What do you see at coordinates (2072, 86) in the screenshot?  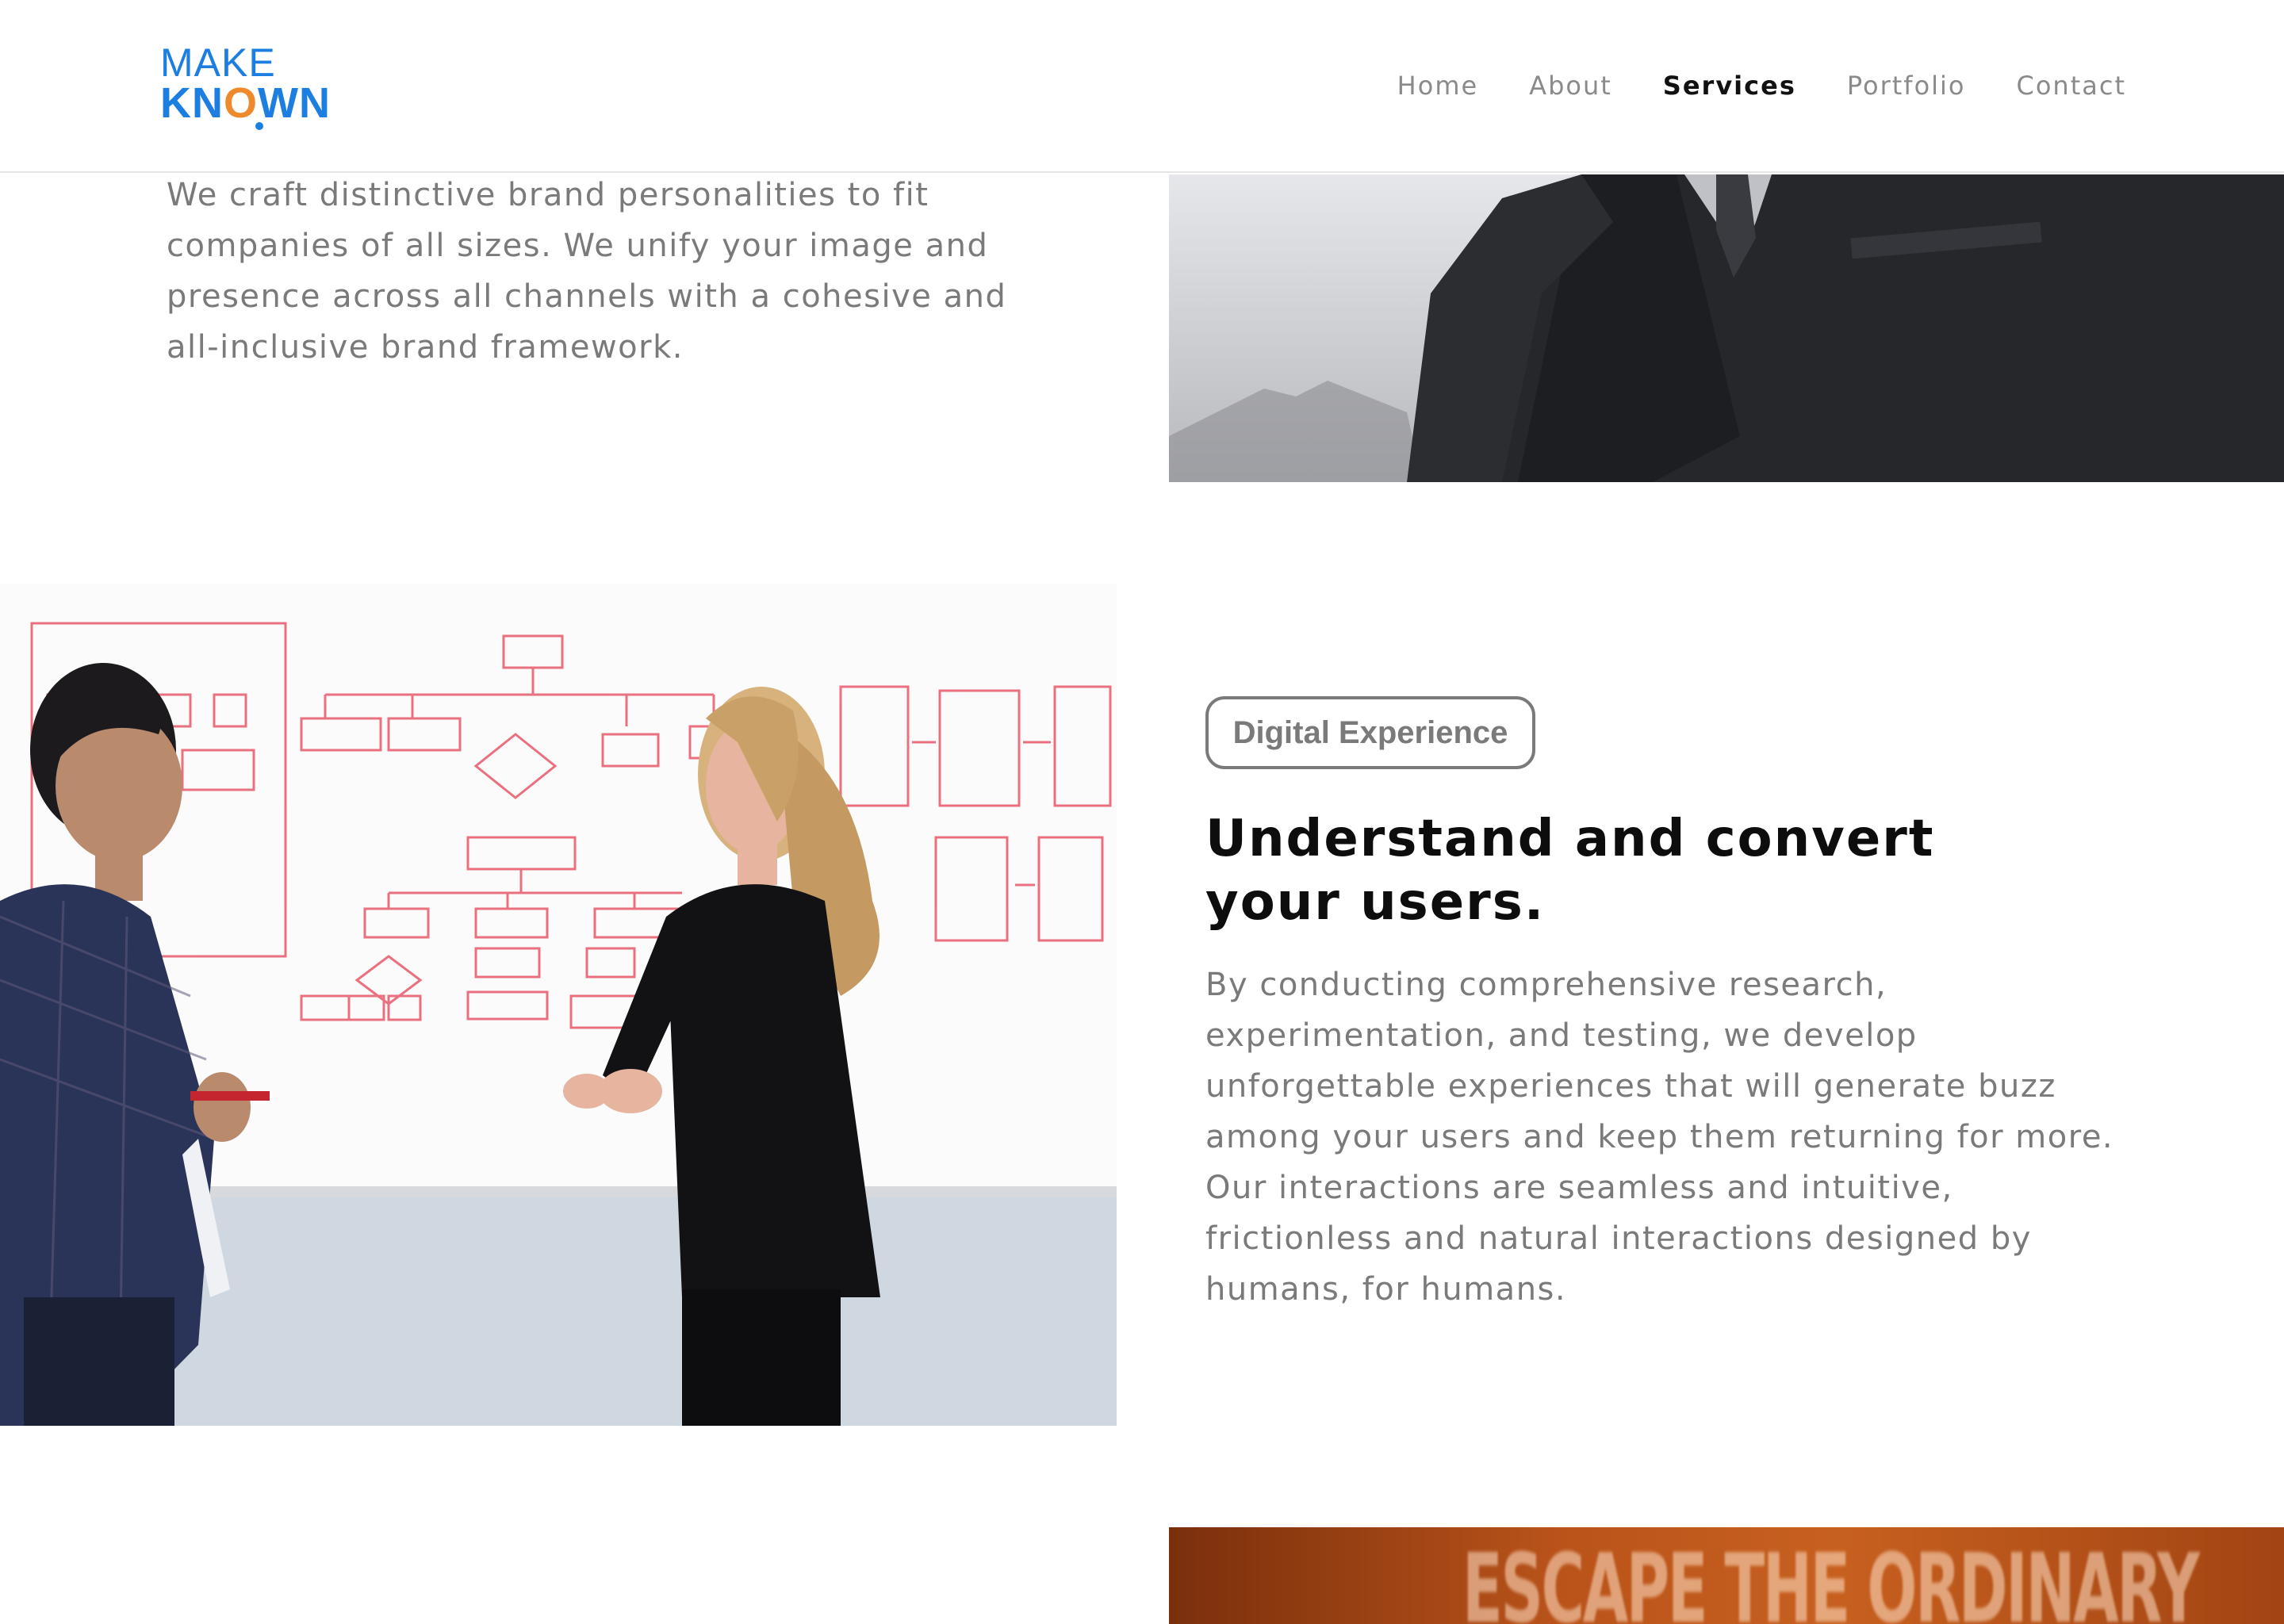 I see `nav-contact: Contact` at bounding box center [2072, 86].